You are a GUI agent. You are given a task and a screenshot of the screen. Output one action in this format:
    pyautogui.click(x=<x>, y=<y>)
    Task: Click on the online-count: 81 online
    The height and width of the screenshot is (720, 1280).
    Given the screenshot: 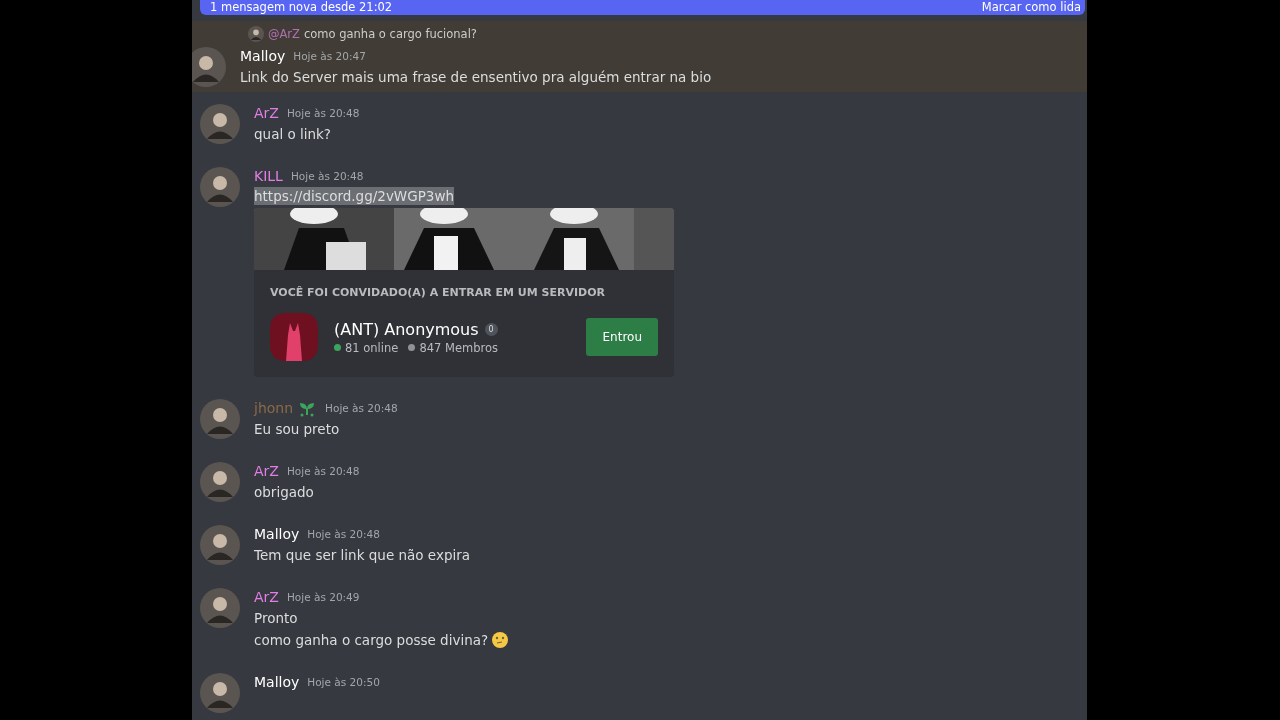 What is the action you would take?
    pyautogui.click(x=372, y=347)
    